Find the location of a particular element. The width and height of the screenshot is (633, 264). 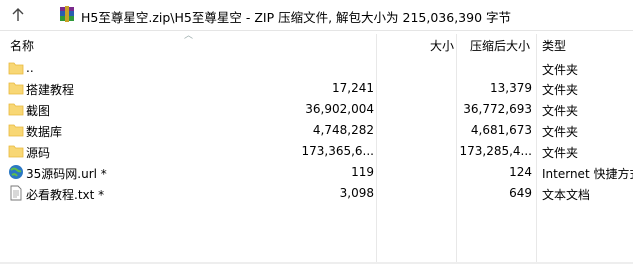

internet-shortcut-icon is located at coordinates (16, 172).